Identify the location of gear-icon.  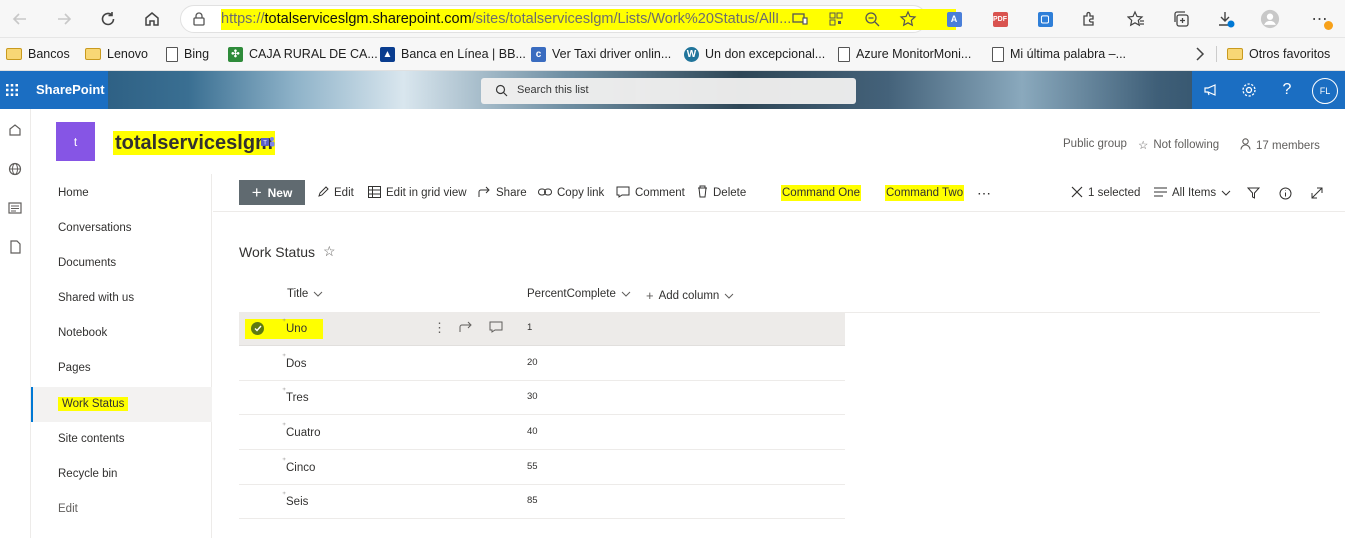
(1249, 90).